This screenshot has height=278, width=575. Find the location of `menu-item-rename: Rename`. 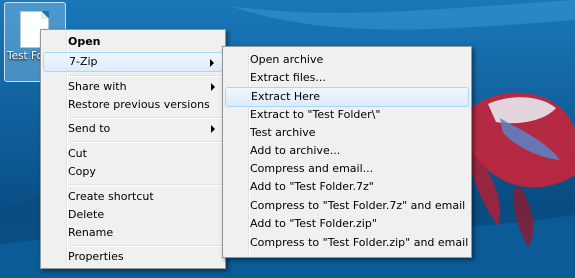

menu-item-rename: Rename is located at coordinates (133, 233).